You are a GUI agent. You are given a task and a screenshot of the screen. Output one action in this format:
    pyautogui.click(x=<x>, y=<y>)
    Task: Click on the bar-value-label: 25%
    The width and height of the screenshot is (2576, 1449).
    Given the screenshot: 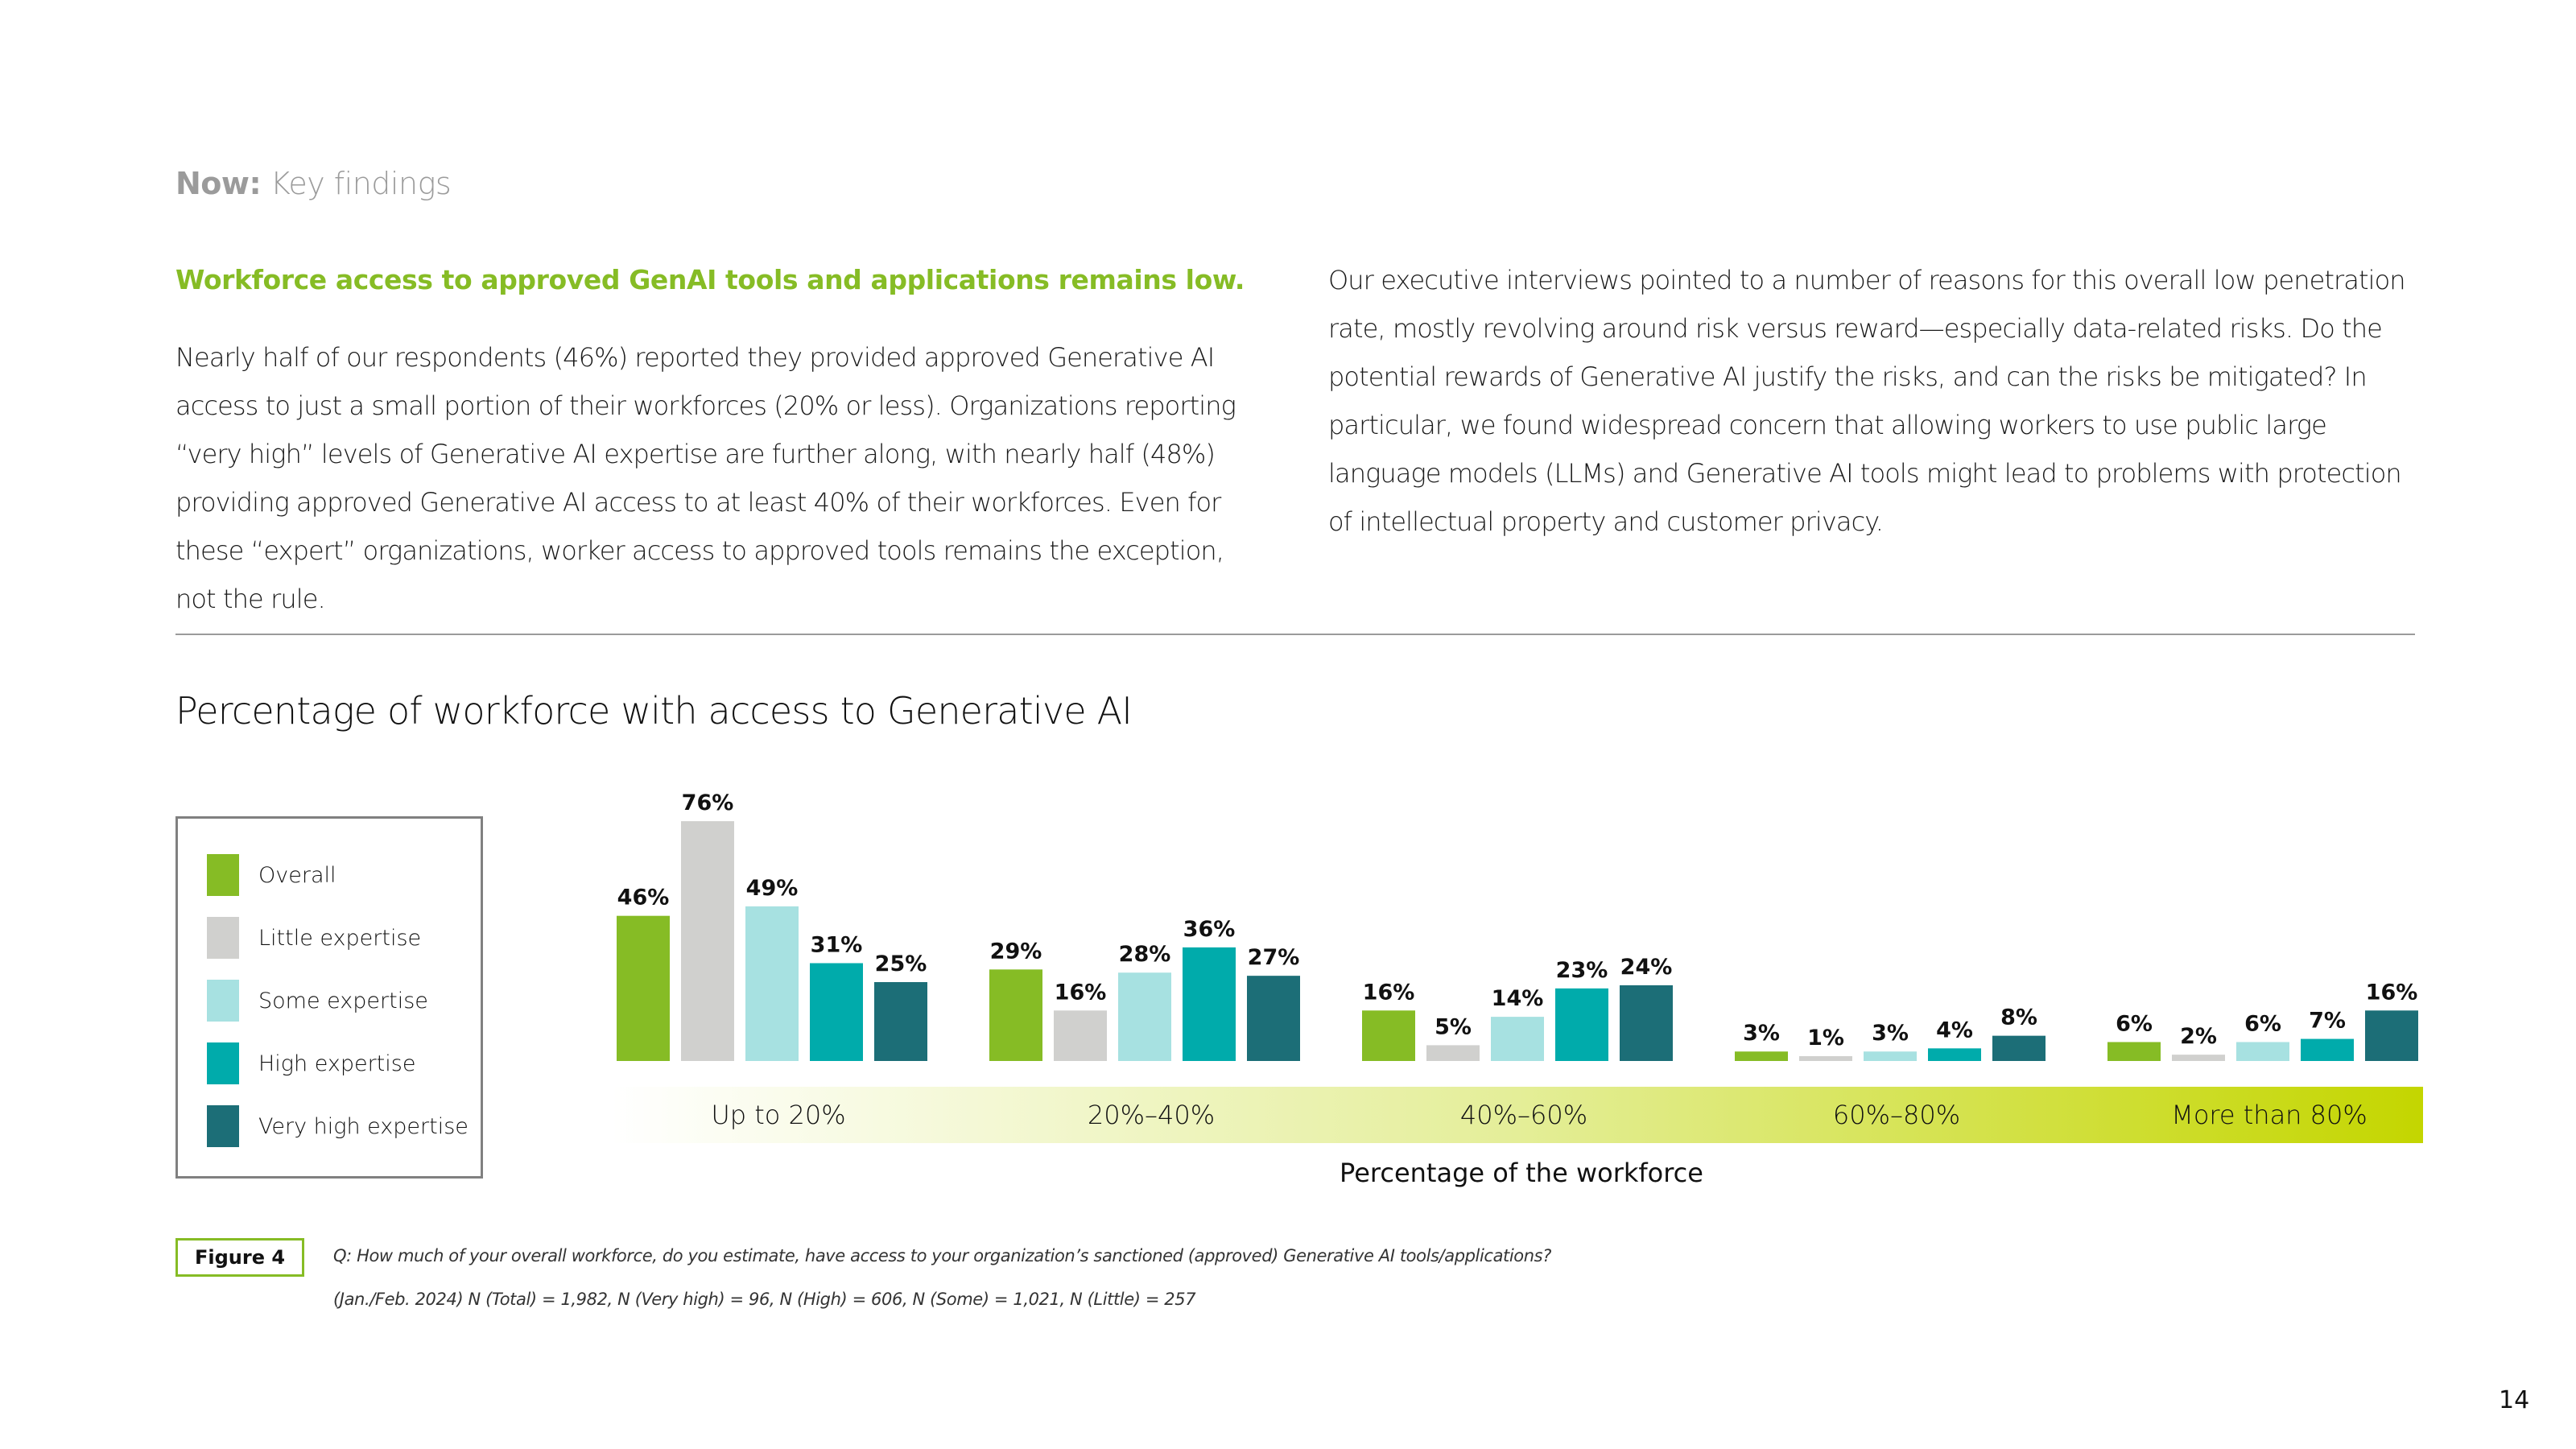 What is the action you would take?
    pyautogui.click(x=901, y=964)
    